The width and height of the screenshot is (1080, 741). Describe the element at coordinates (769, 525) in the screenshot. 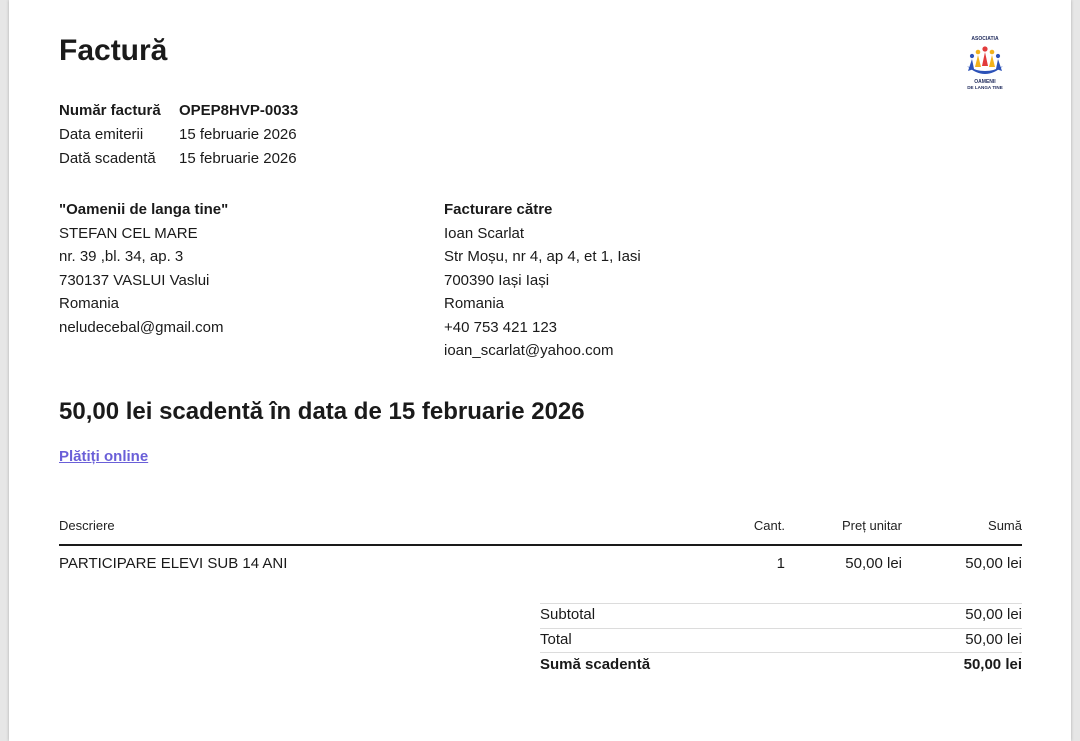

I see `col-header-qty: Cant.` at that location.